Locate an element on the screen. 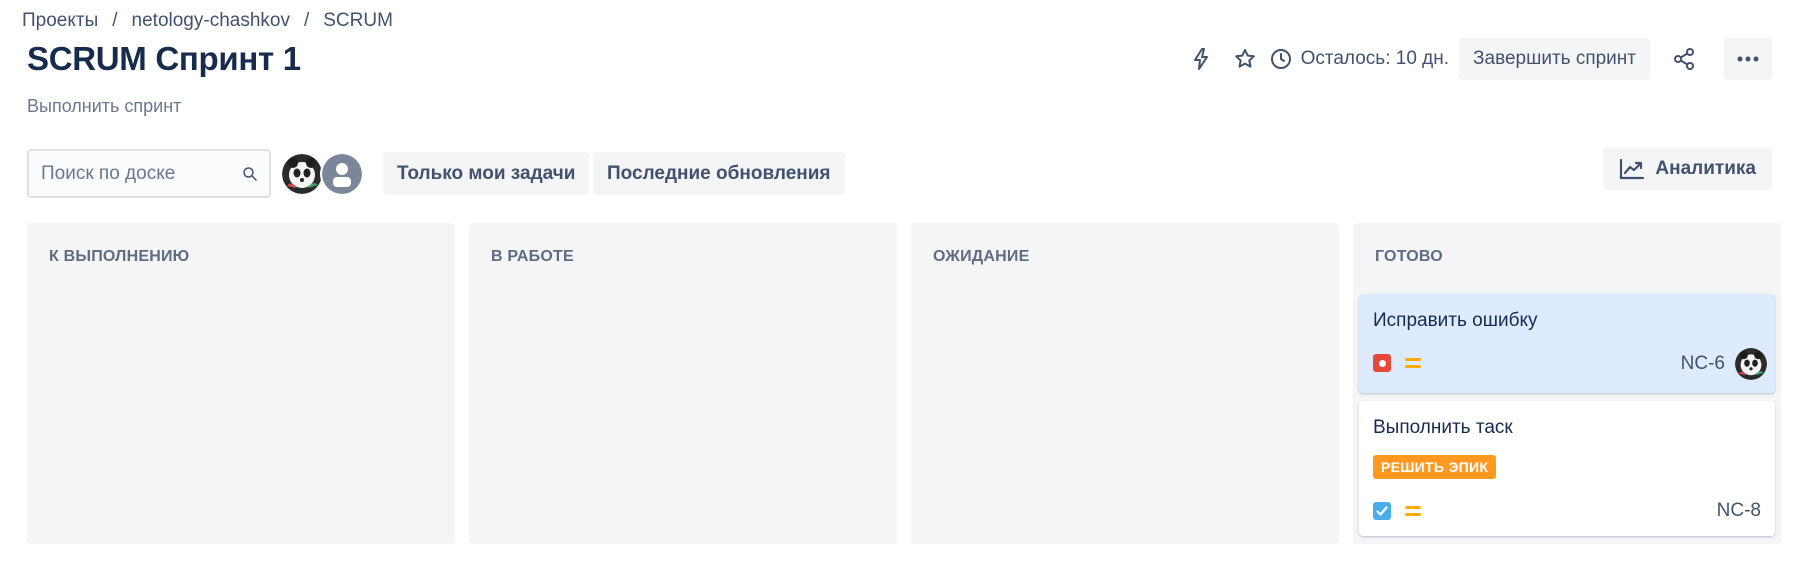 The height and width of the screenshot is (568, 1796). analytics-label: Аналитика is located at coordinates (1705, 168).